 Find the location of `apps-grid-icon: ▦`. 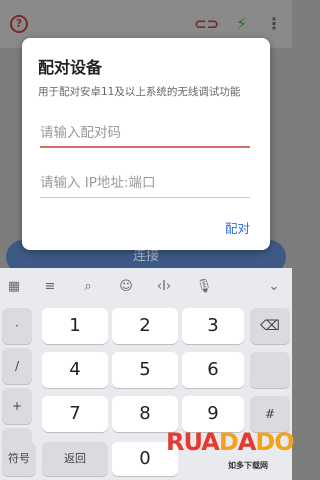

apps-grid-icon: ▦ is located at coordinates (14, 287).